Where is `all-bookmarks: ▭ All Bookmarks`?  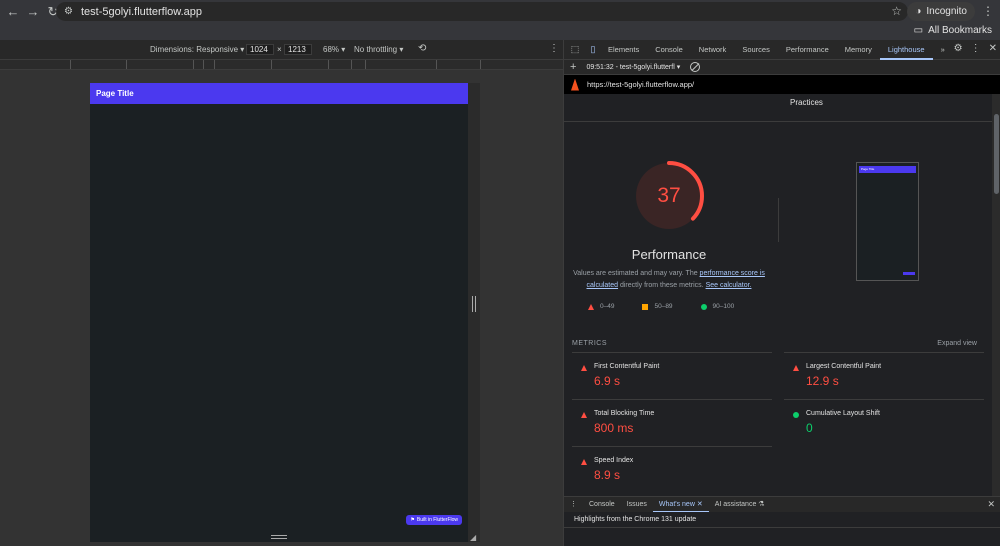
all-bookmarks: ▭ All Bookmarks is located at coordinates (953, 30).